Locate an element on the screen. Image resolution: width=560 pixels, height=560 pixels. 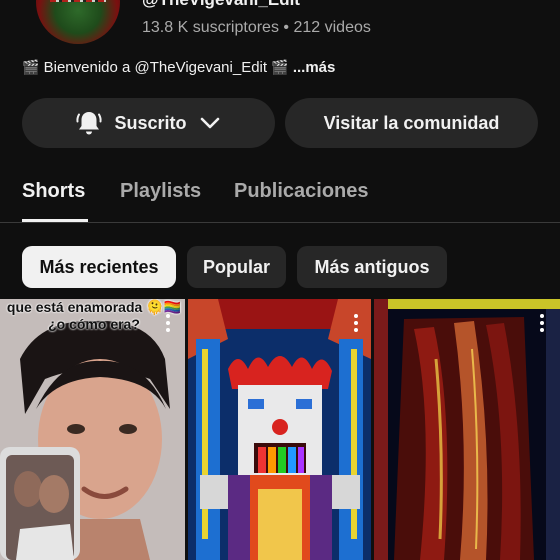
chip-mas-antiguos: Más antiguos is located at coordinates (372, 267).